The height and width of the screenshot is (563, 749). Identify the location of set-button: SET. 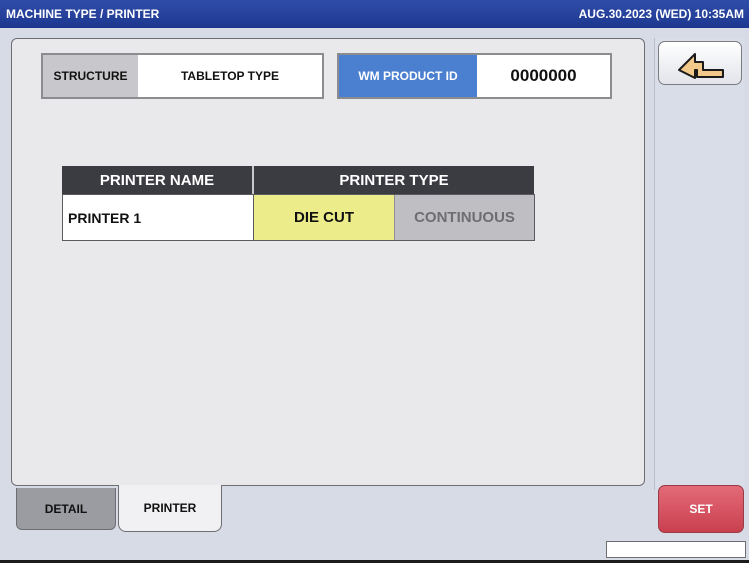
(701, 509).